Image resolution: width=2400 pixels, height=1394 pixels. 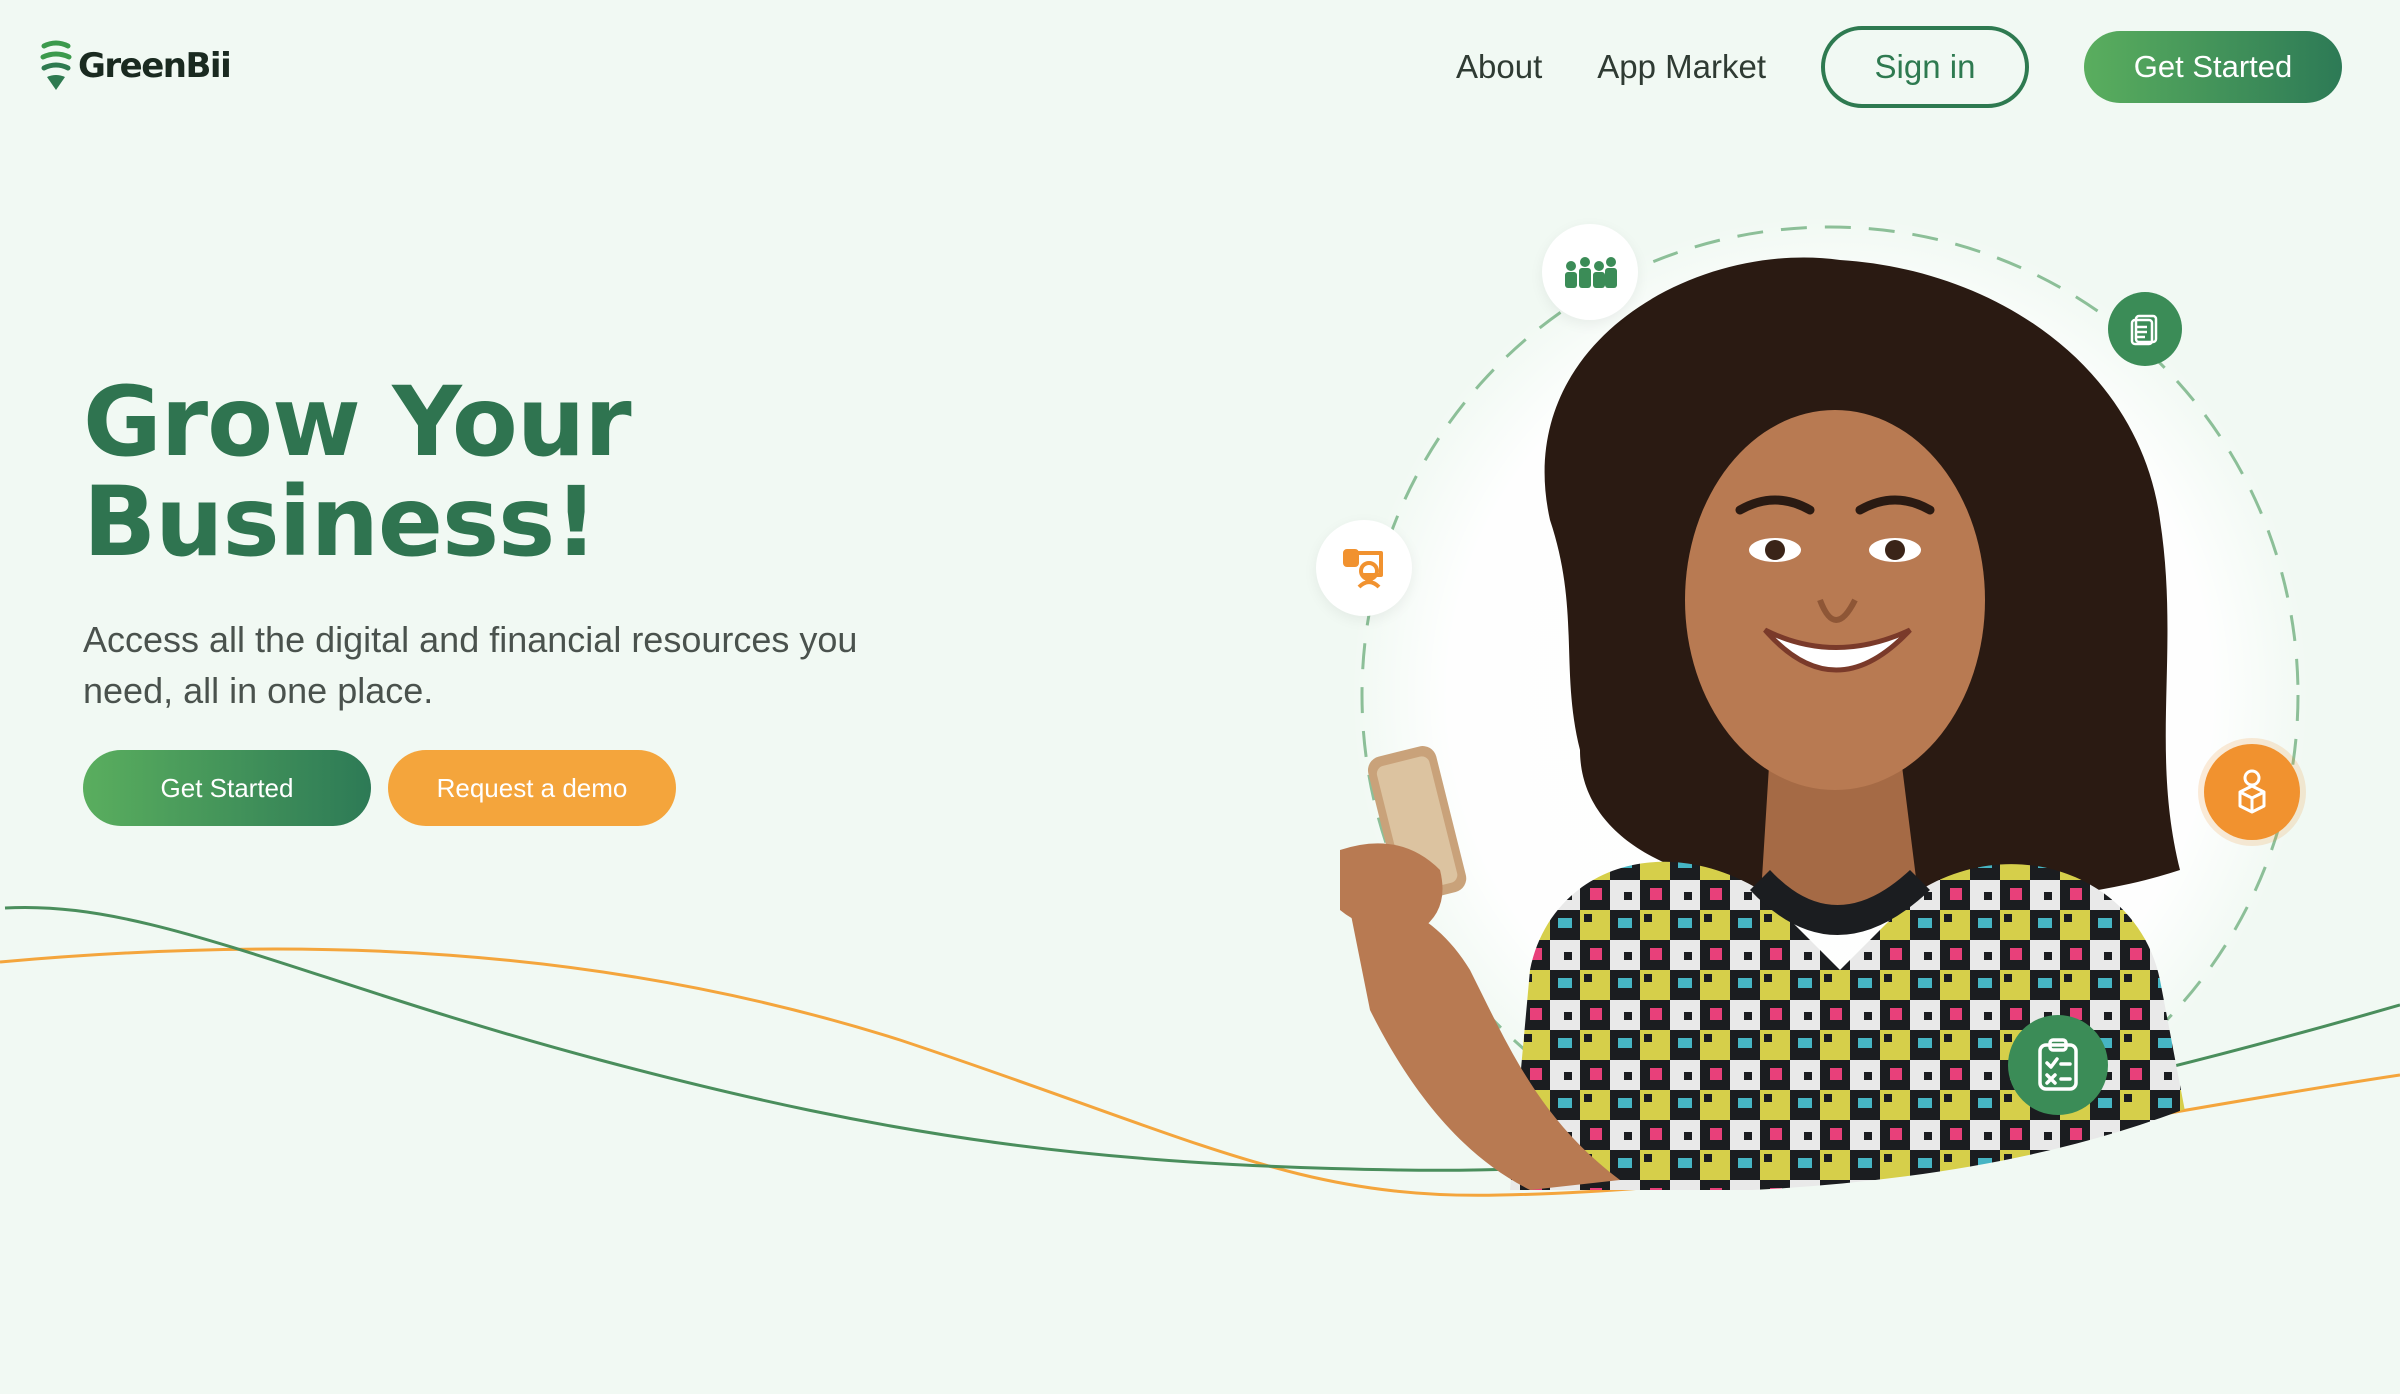 What do you see at coordinates (2145, 329) in the screenshot?
I see `documents-icon` at bounding box center [2145, 329].